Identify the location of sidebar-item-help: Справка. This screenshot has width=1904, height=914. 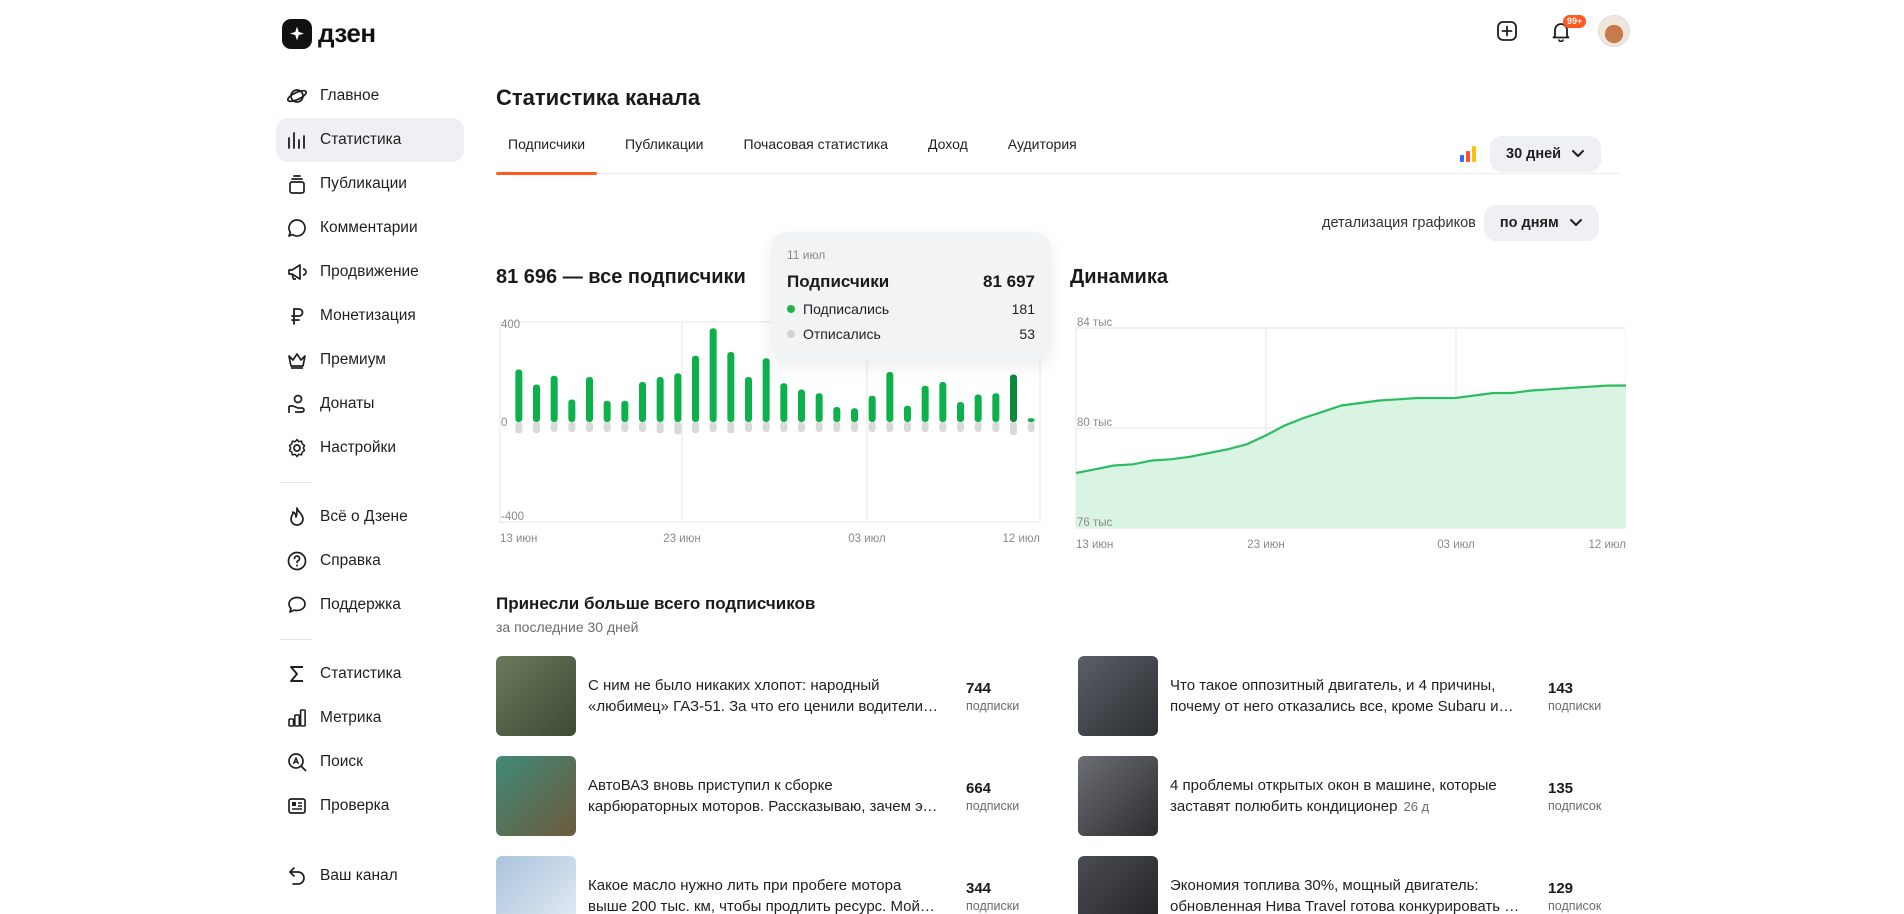
(370, 561).